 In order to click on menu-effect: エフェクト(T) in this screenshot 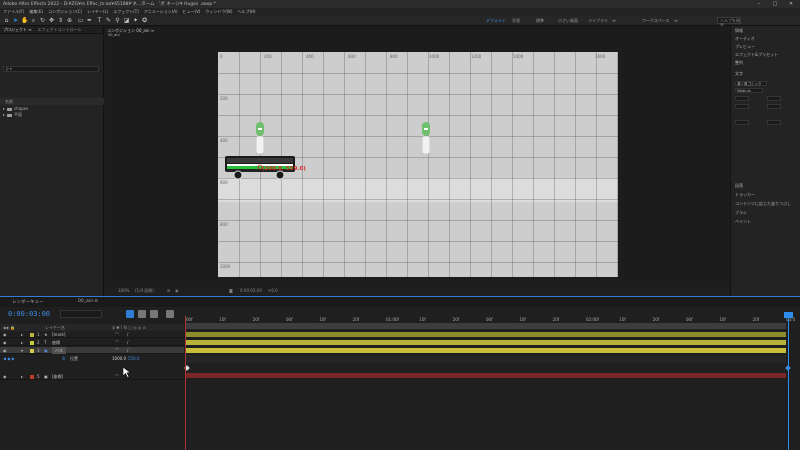, I will do `click(126, 12)`.